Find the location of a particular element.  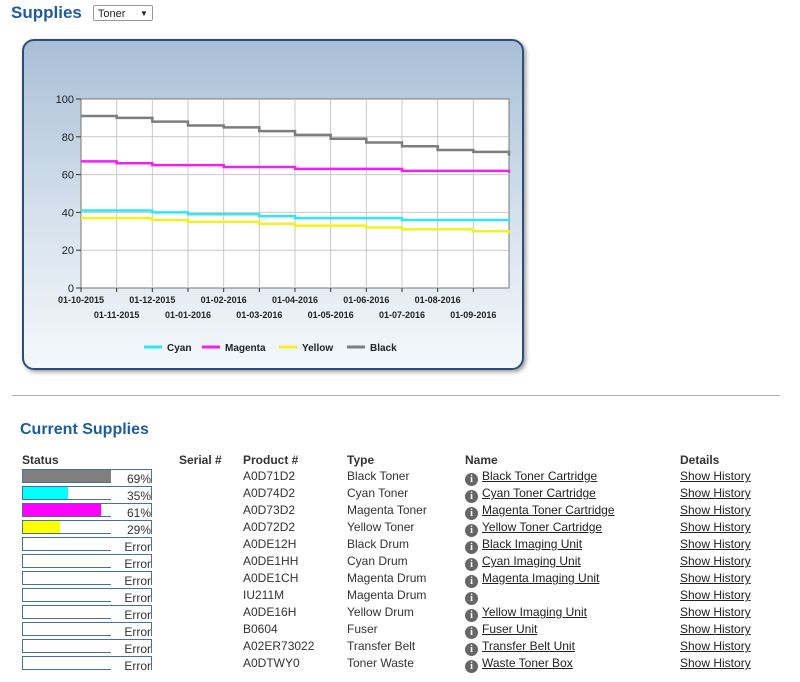

supply-name: i Waste Toner Box is located at coordinates (519, 664).